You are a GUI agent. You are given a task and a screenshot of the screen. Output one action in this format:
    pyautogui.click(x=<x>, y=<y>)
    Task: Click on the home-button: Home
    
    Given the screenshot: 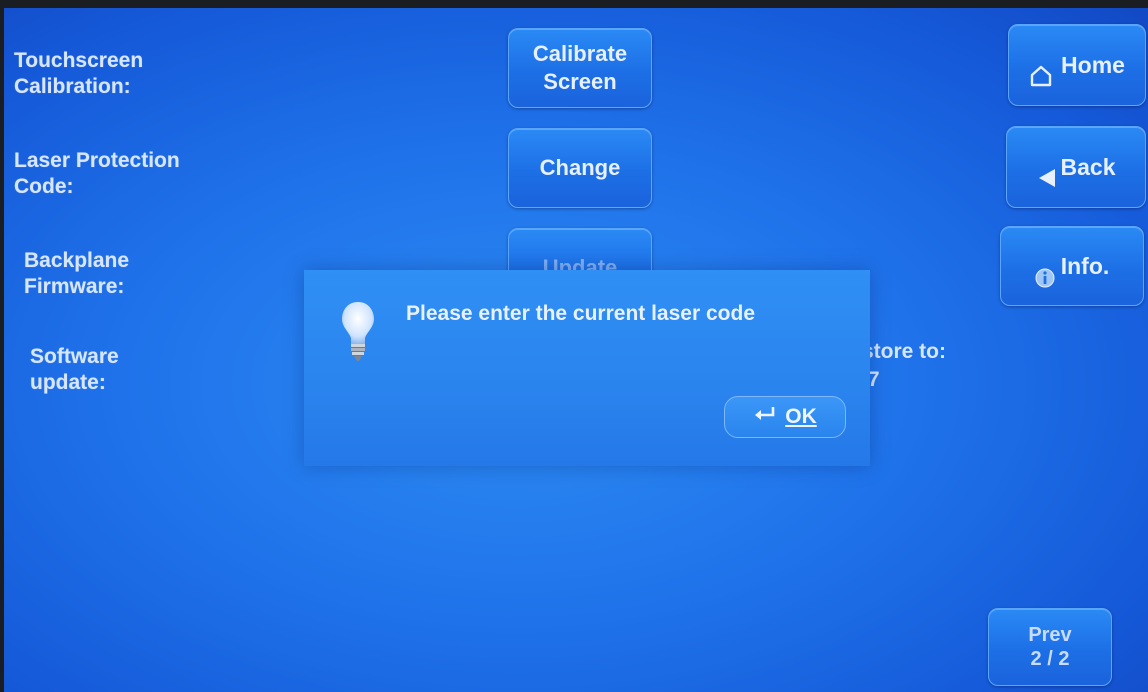 What is the action you would take?
    pyautogui.click(x=1077, y=65)
    